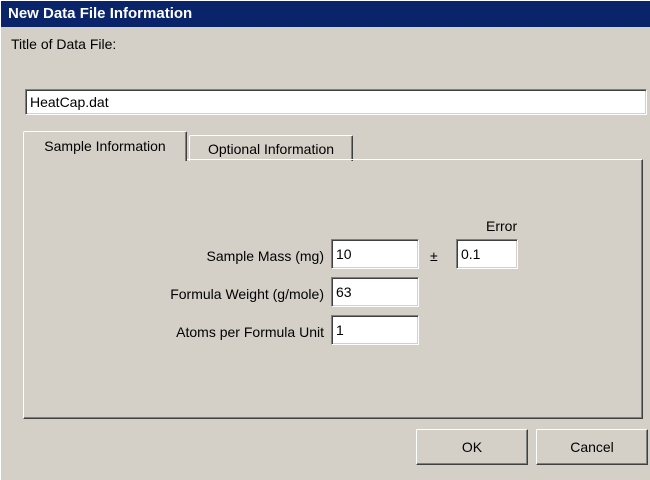 The height and width of the screenshot is (480, 650). I want to click on error-column-header: Error, so click(502, 226).